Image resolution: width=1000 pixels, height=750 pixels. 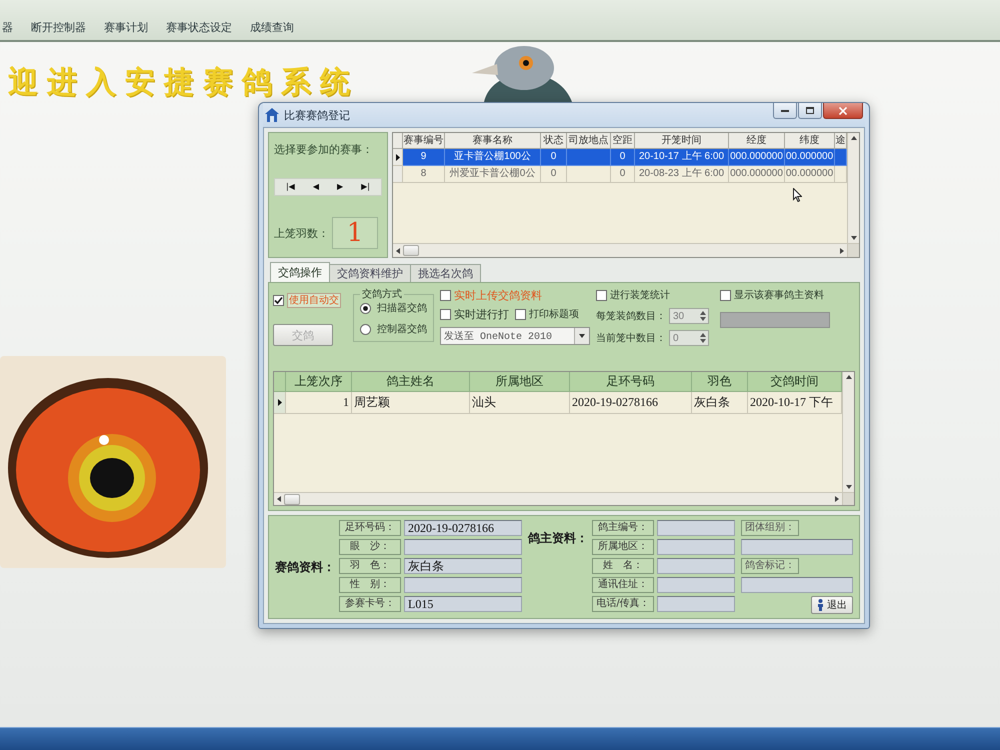 What do you see at coordinates (623, 528) in the screenshot?
I see `field-label: 鸽主编号：` at bounding box center [623, 528].